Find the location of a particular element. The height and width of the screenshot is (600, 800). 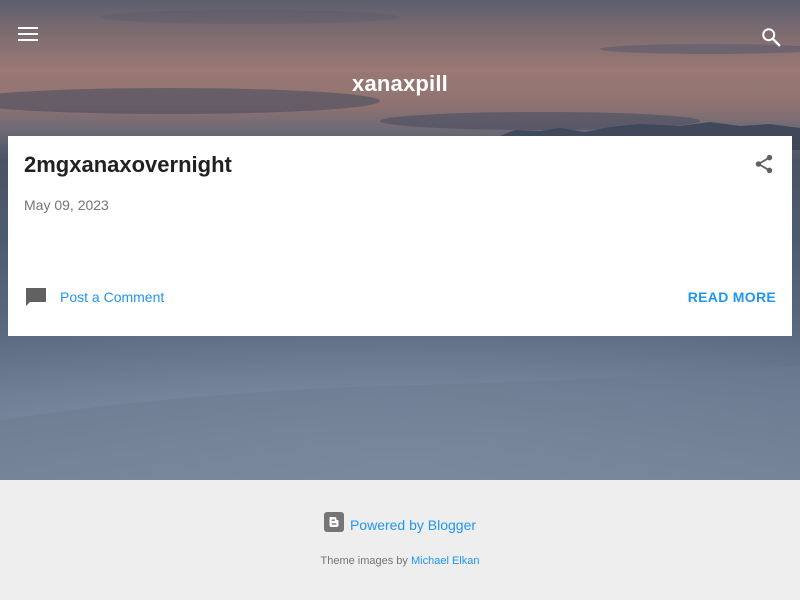

powered-by-blogger: Powered by Blogger is located at coordinates (400, 524).